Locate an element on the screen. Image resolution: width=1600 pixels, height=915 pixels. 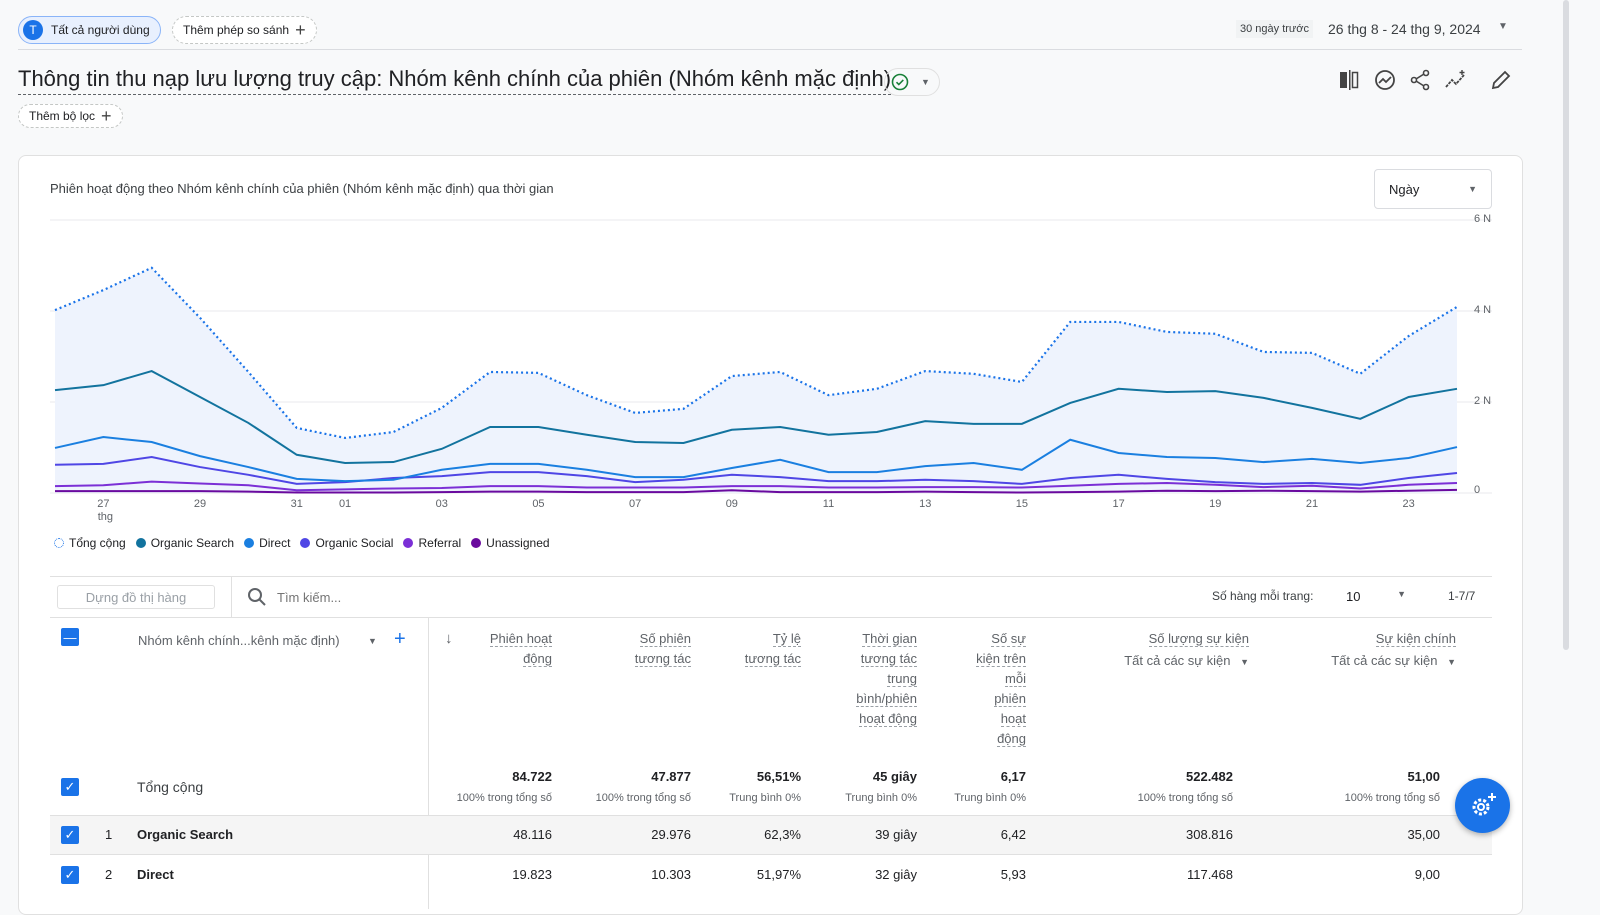
scrollbar is located at coordinates (1566, 325).